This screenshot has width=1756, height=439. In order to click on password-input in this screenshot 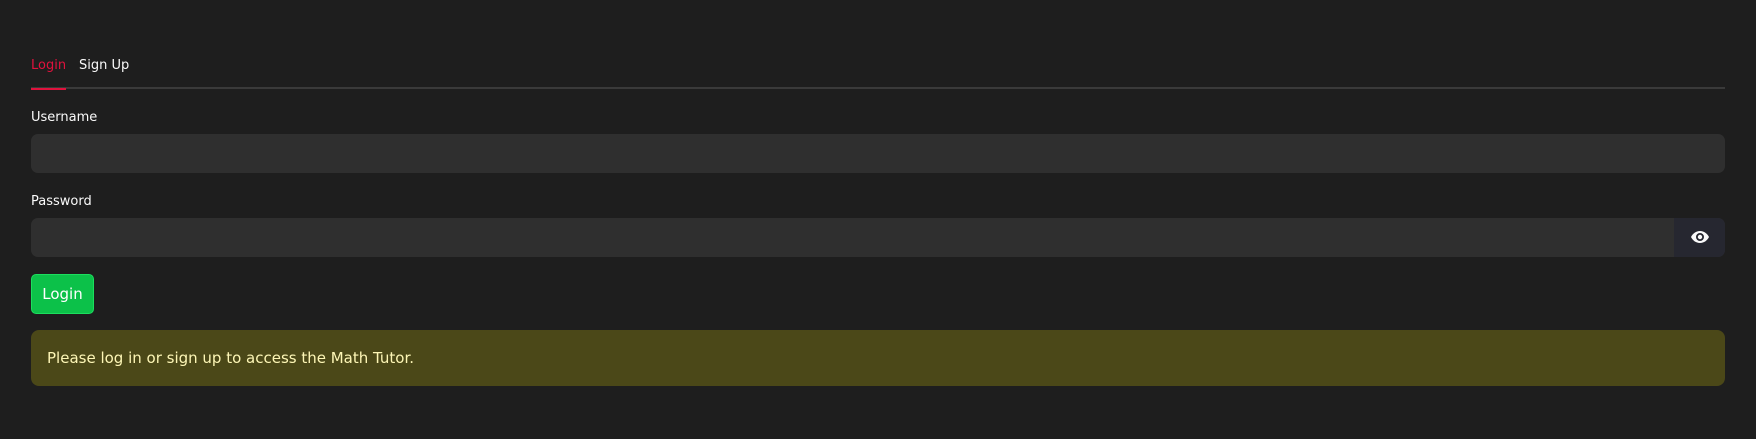, I will do `click(852, 237)`.